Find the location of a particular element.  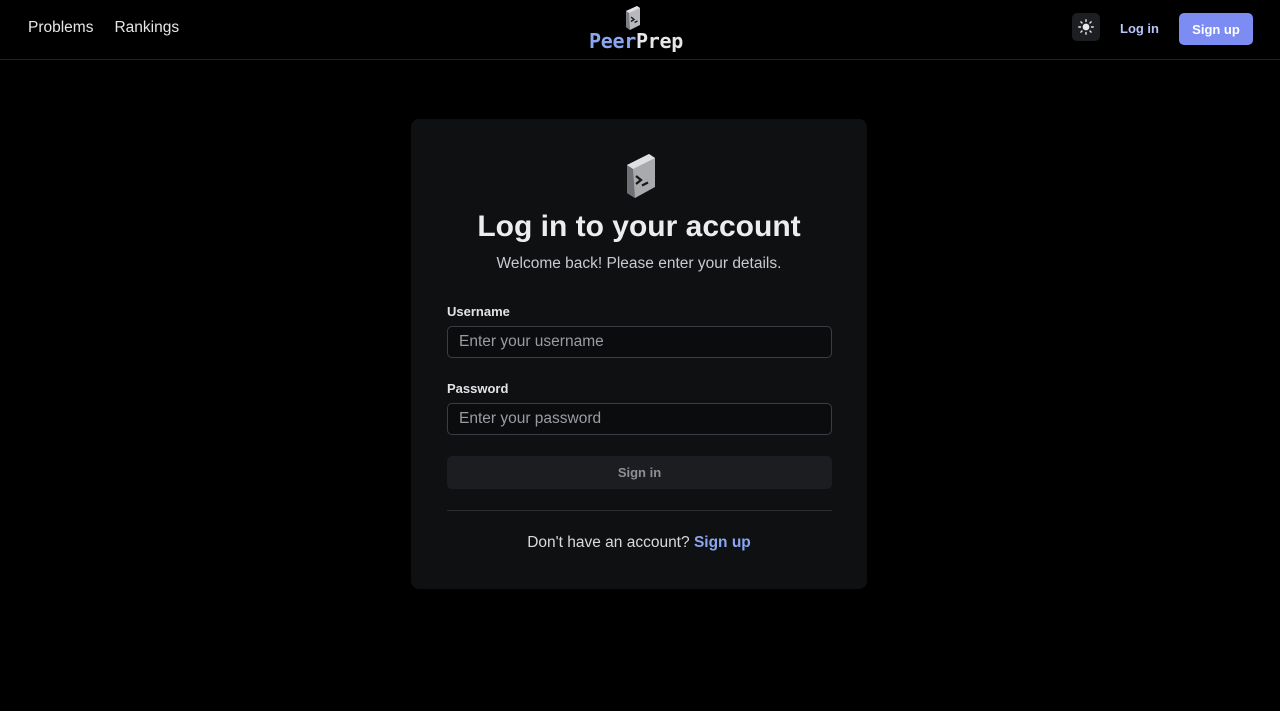

username-input is located at coordinates (639, 342).